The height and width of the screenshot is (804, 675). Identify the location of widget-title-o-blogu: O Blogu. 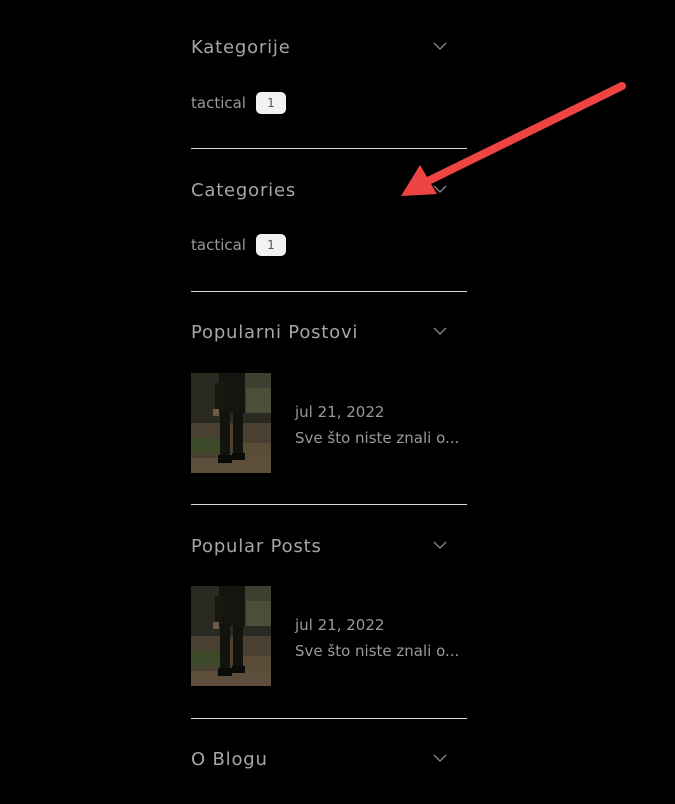
(229, 759).